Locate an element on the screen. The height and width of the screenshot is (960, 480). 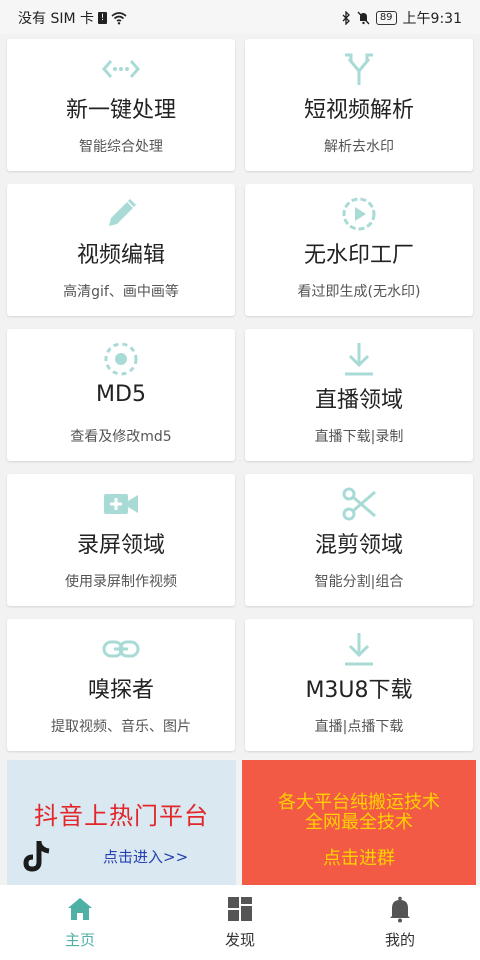
merge-arrows-icon is located at coordinates (359, 69).